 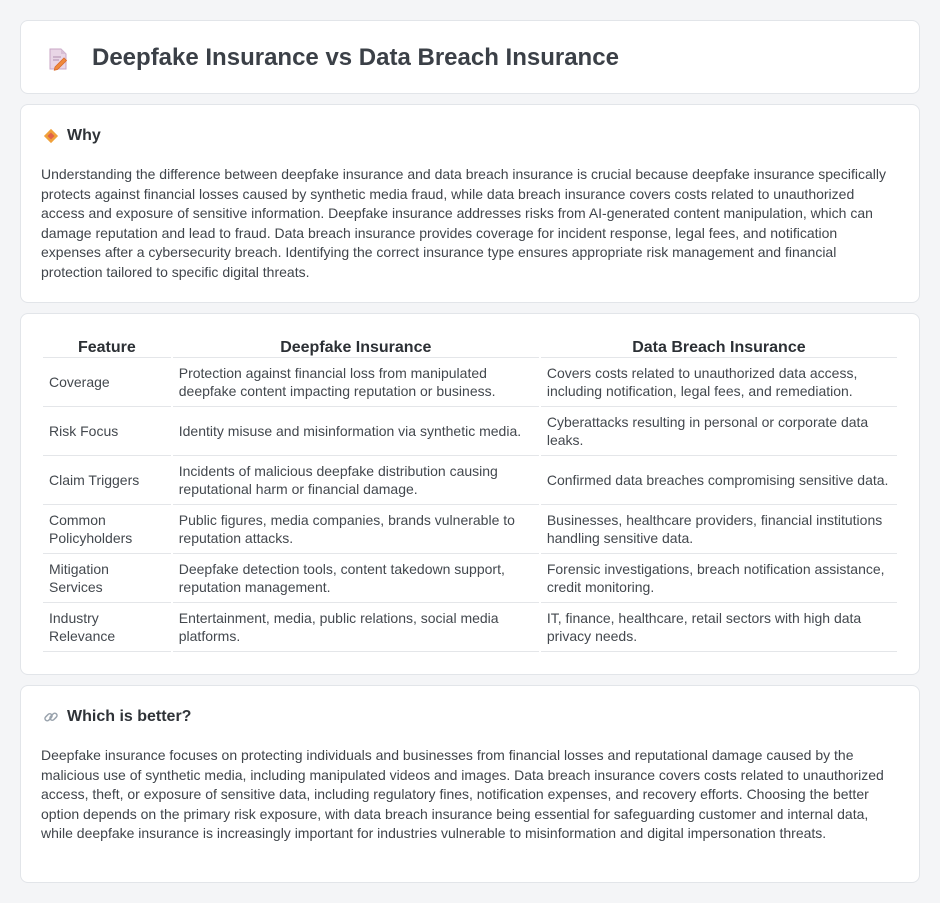 What do you see at coordinates (84, 135) in the screenshot?
I see `why-heading: Why` at bounding box center [84, 135].